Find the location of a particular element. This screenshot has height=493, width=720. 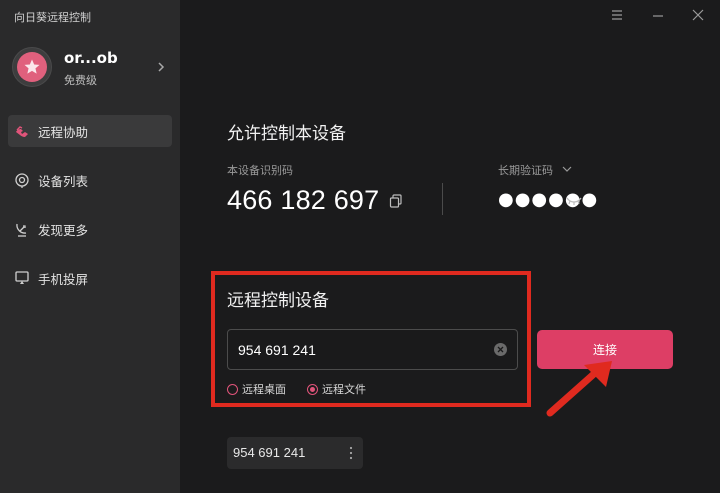

radio-remote-desktop: 远程桌面 is located at coordinates (256, 389).